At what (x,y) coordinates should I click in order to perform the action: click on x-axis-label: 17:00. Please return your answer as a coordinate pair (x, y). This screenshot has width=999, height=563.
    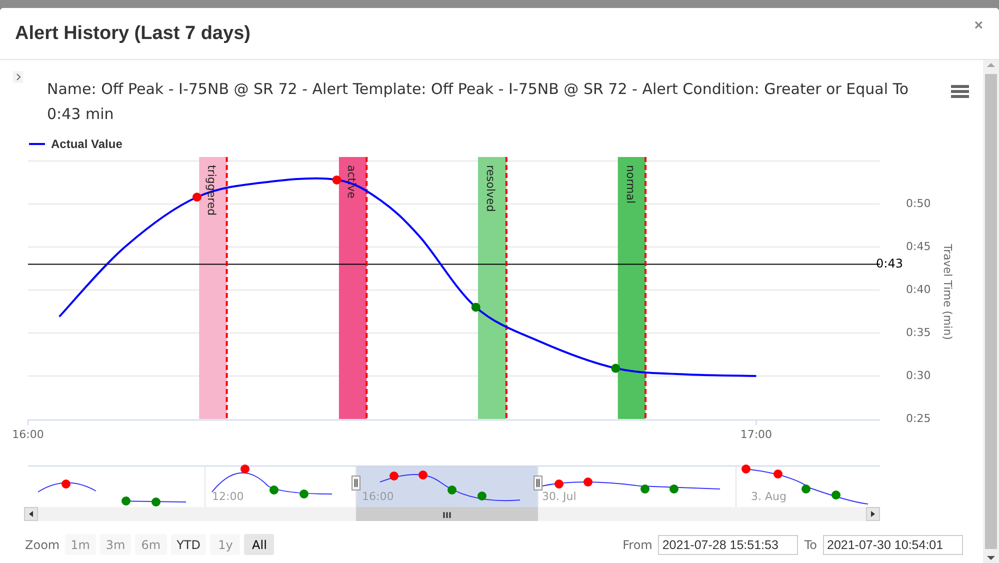
    Looking at the image, I should click on (756, 434).